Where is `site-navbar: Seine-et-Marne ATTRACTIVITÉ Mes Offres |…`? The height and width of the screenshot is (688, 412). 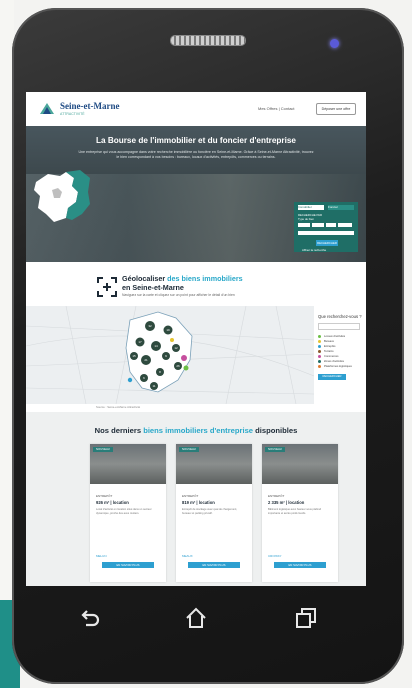
site-navbar: Seine-et-Marne ATTRACTIVITÉ Mes Offres |… is located at coordinates (196, 109).